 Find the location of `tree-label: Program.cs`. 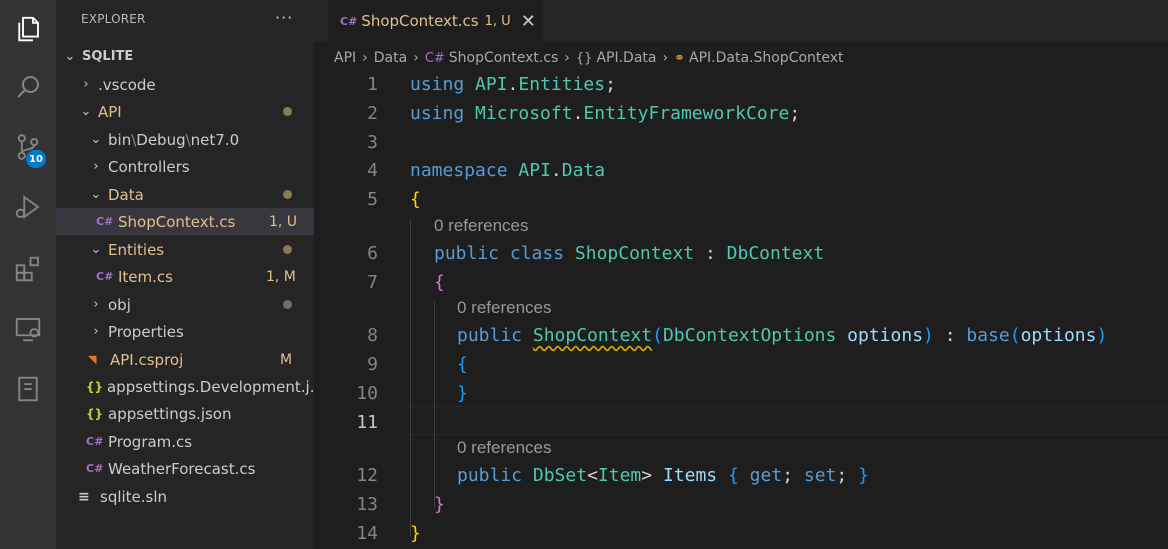

tree-label: Program.cs is located at coordinates (150, 441).